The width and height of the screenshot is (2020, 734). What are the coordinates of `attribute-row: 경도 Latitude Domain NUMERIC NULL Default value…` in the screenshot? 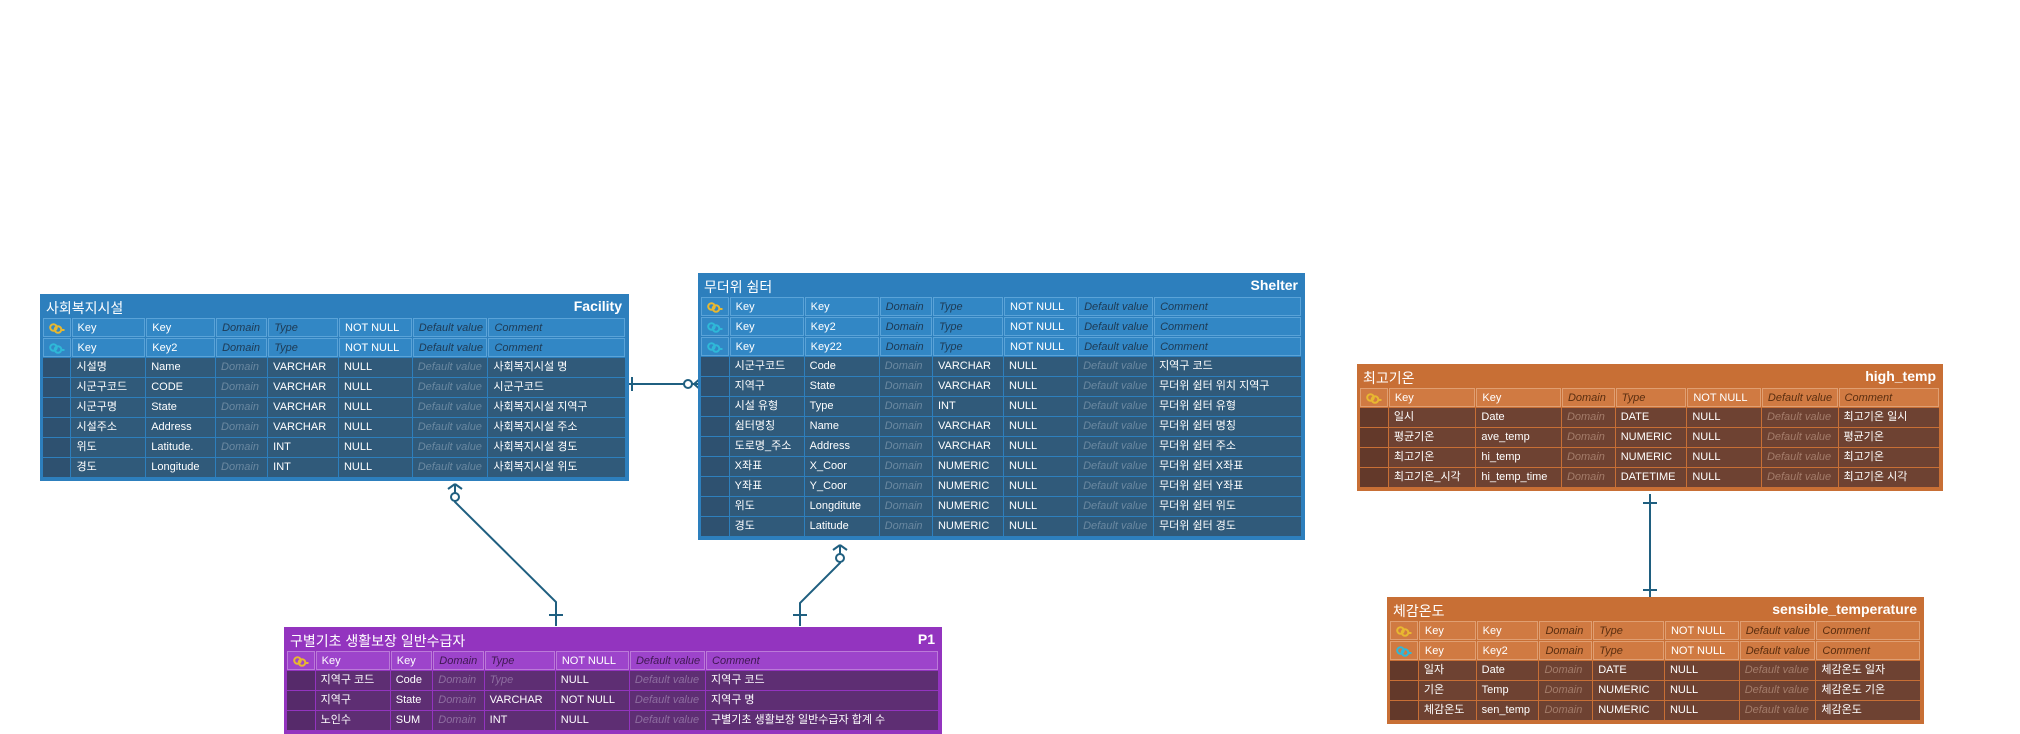 It's located at (1001, 527).